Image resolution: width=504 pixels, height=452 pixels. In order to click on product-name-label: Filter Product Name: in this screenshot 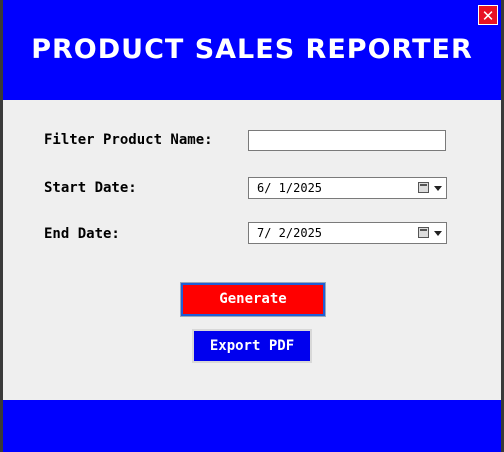, I will do `click(128, 140)`.